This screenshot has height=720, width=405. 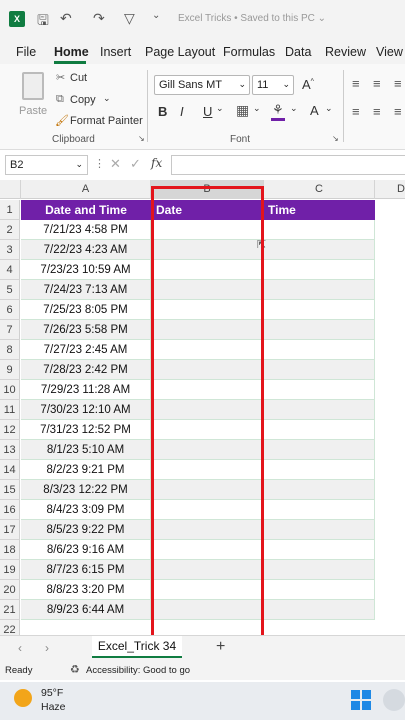 I want to click on cell-date-and-time: 8/6/23 9:16 AM, so click(x=86, y=550).